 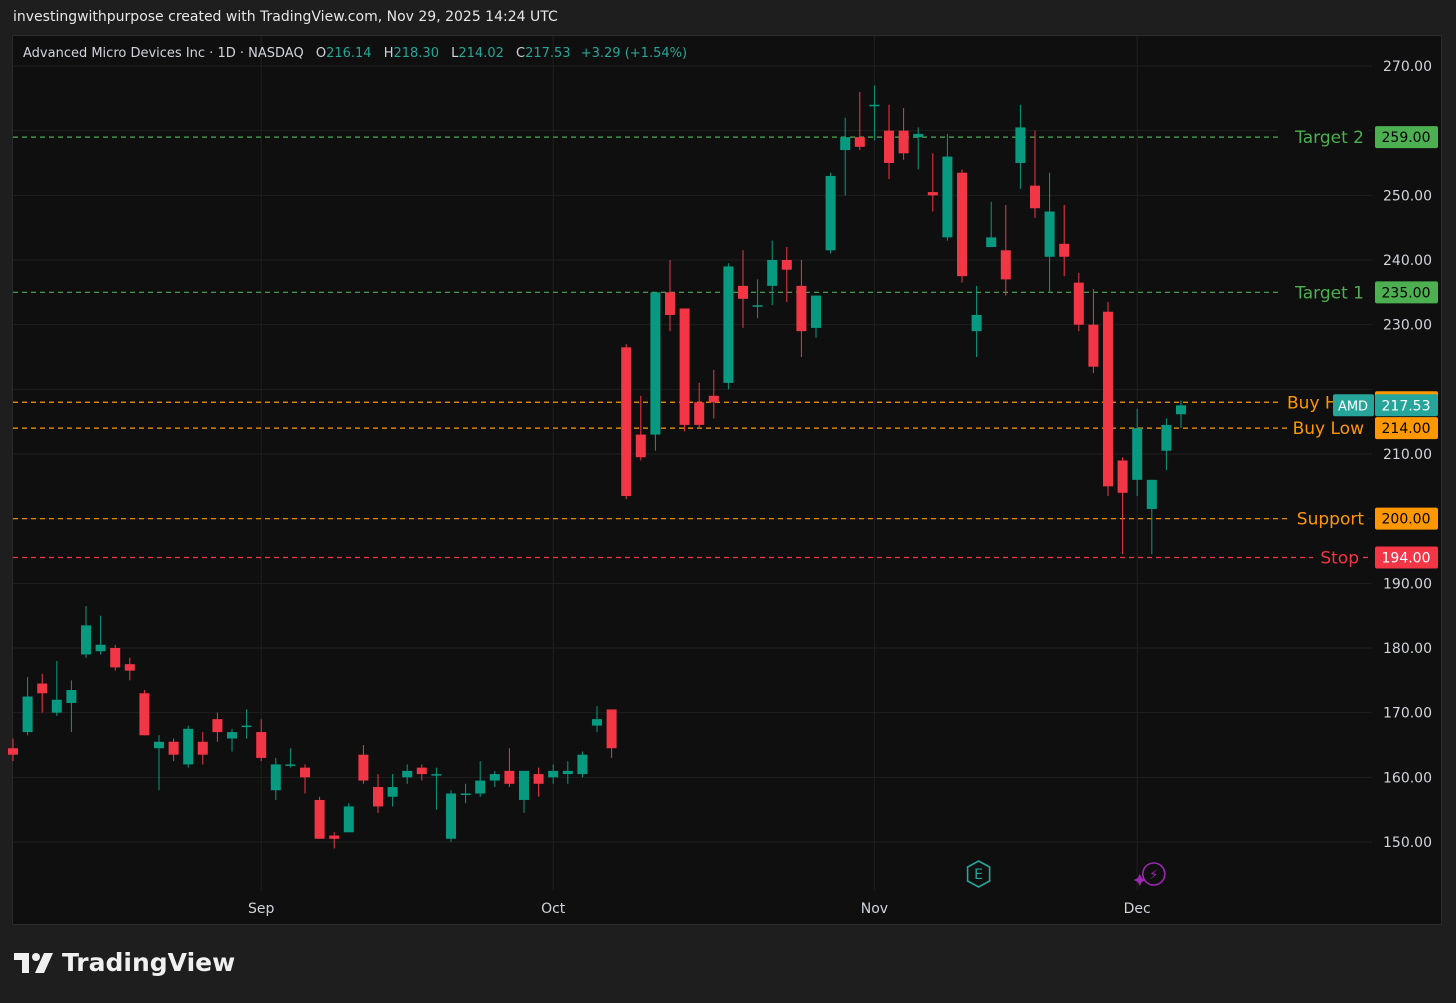 What do you see at coordinates (1329, 293) in the screenshot?
I see `level-label: Target 1` at bounding box center [1329, 293].